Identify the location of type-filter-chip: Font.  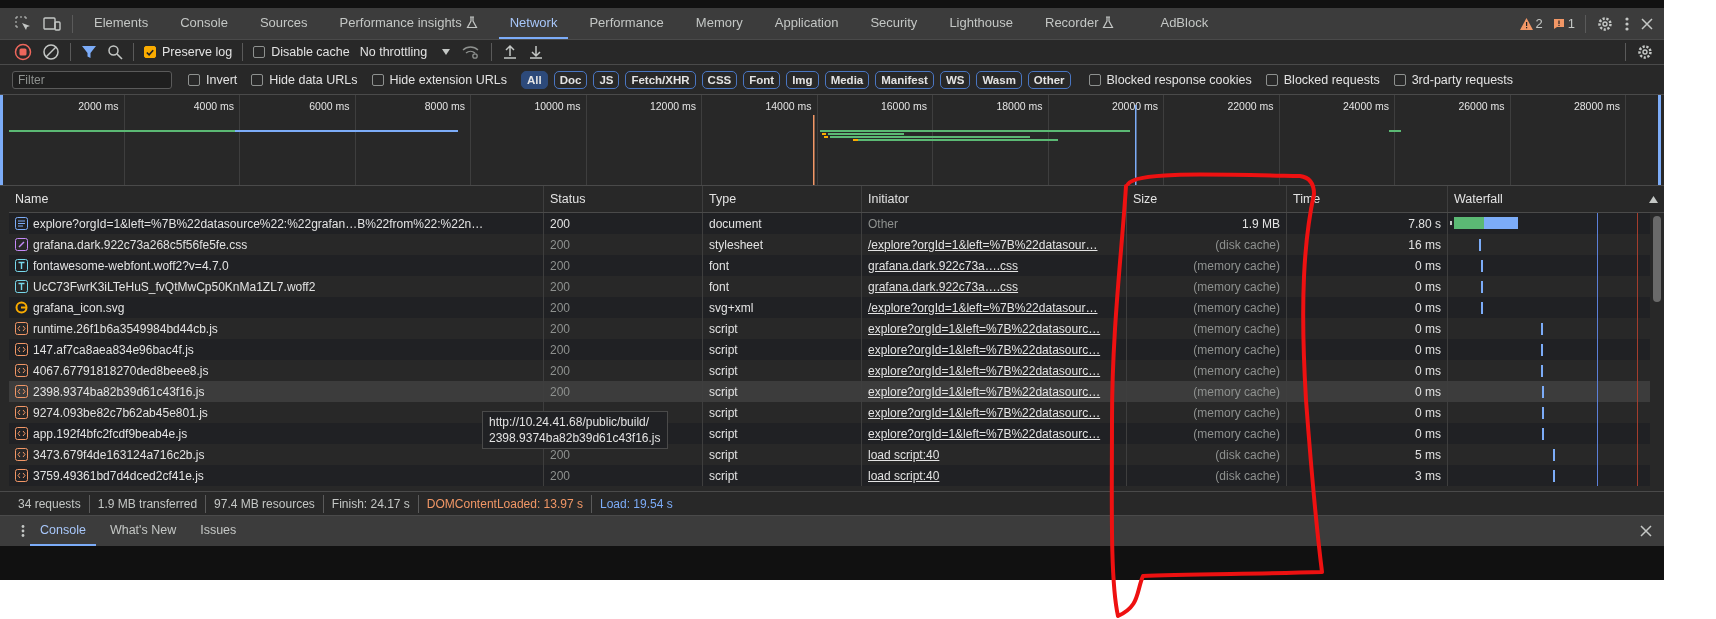
(762, 79).